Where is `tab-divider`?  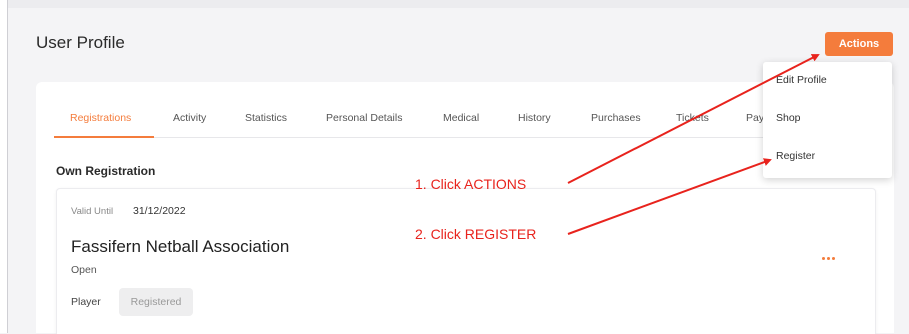 tab-divider is located at coordinates (464, 137).